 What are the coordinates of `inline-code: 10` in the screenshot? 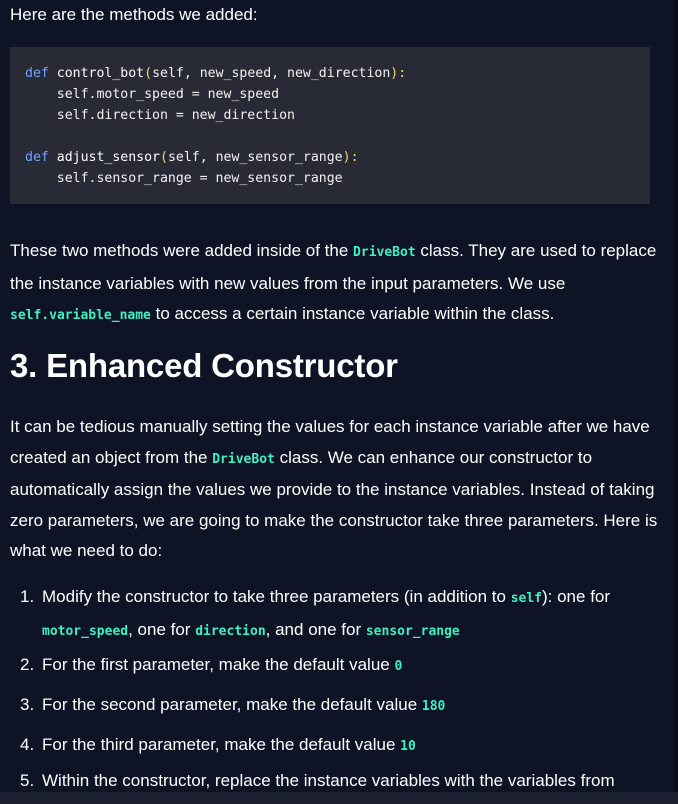 It's located at (408, 746).